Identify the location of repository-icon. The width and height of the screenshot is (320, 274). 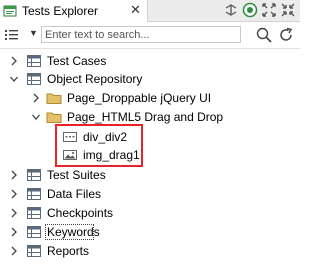
(250, 10).